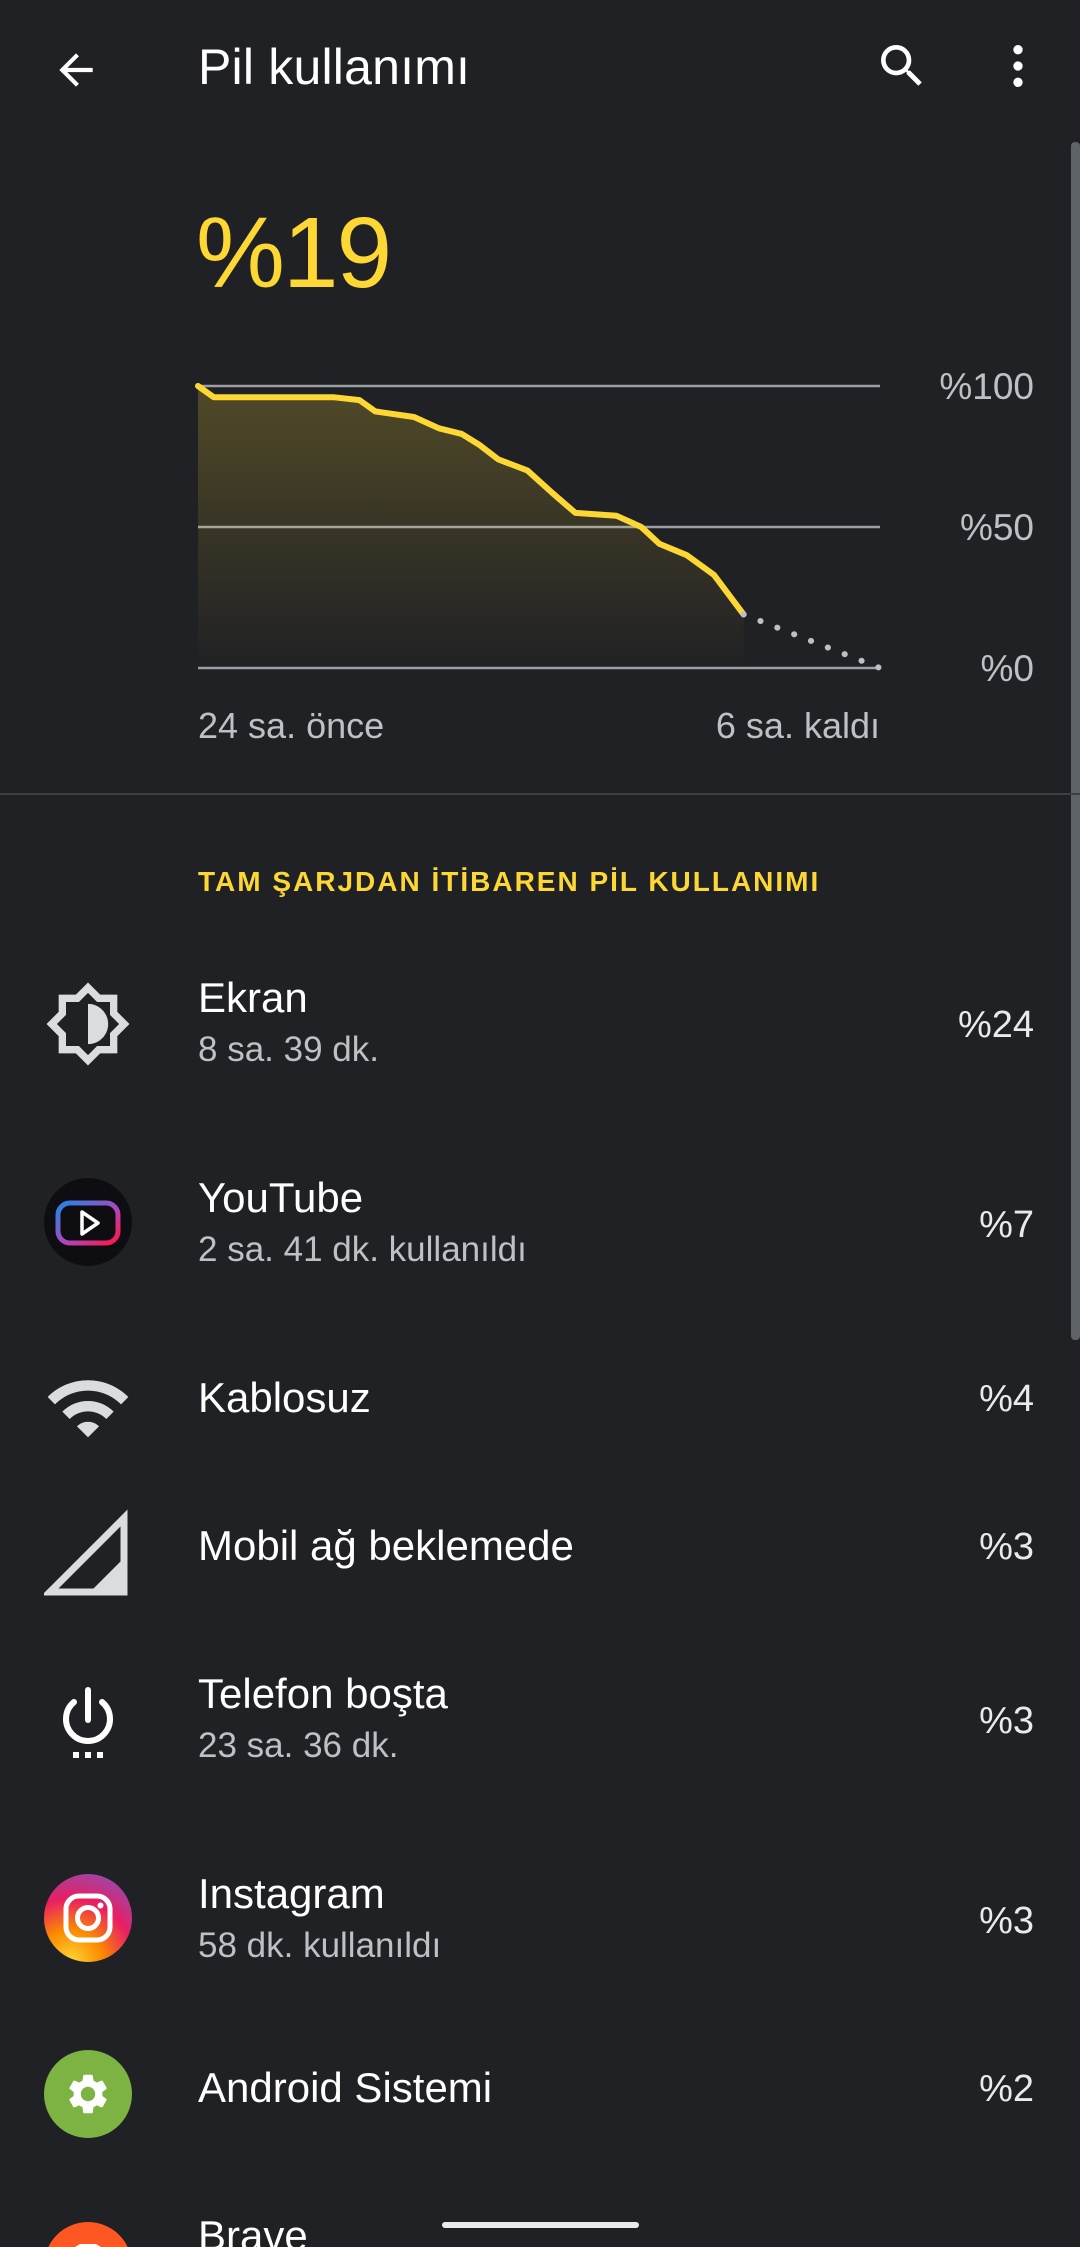 The width and height of the screenshot is (1080, 2247). I want to click on usage-item-telefon-bosta: Telefon boşta 23 sa. 36 dk. %3, so click(540, 1721).